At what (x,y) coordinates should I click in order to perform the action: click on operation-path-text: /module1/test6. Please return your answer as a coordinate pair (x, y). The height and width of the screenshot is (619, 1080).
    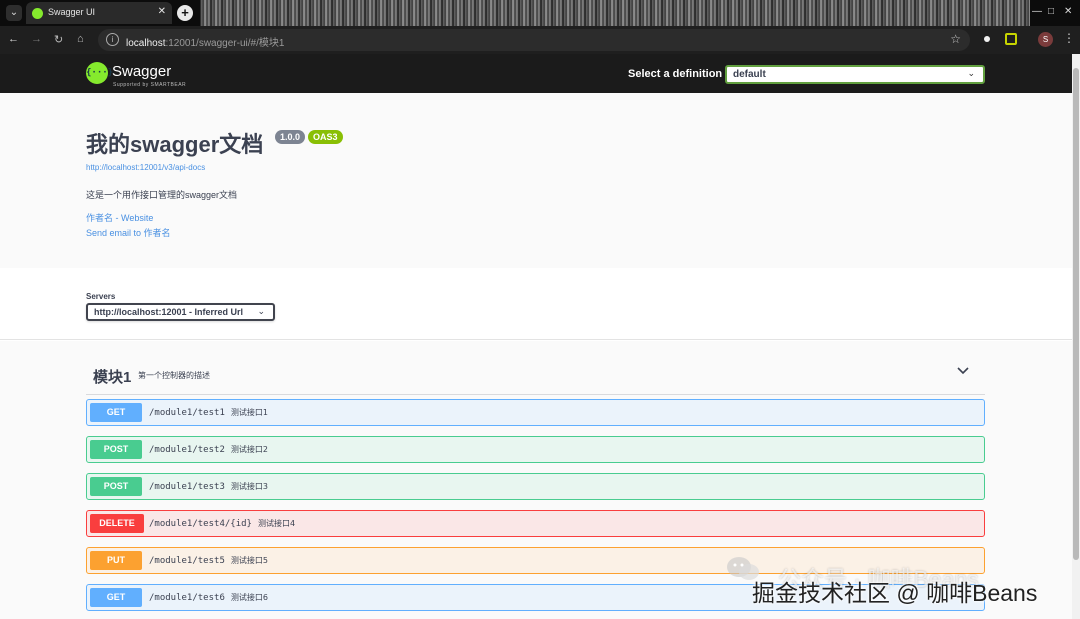
    Looking at the image, I should click on (187, 598).